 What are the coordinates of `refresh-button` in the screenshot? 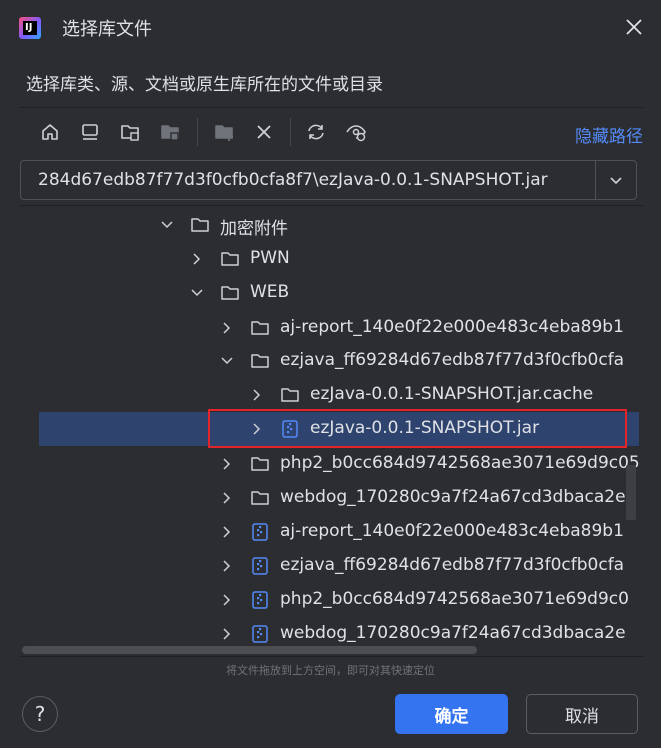 It's located at (316, 132).